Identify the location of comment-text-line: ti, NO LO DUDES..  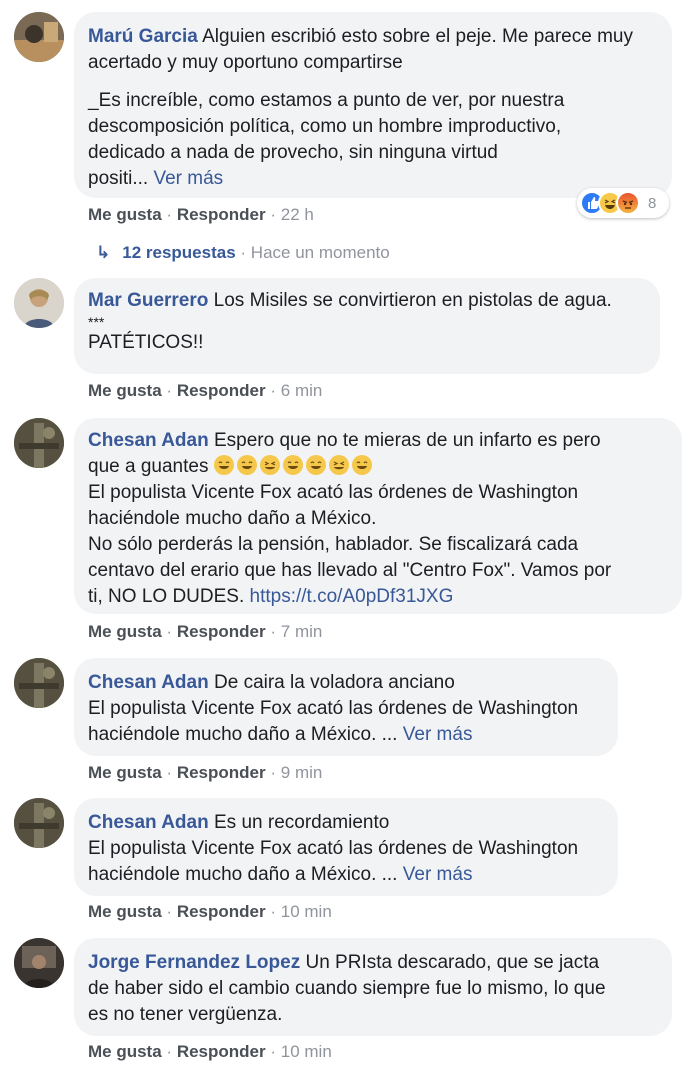
(166, 596).